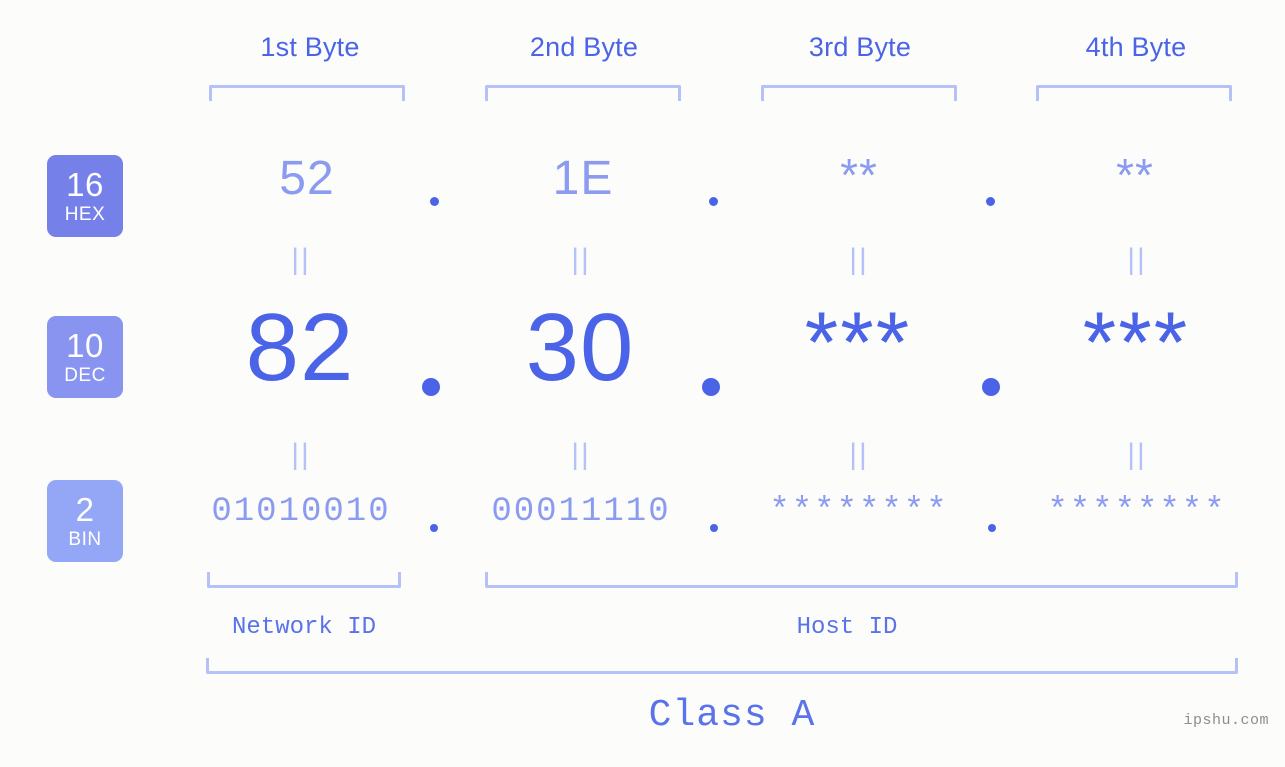 This screenshot has width=1285, height=767. Describe the element at coordinates (85, 375) in the screenshot. I see `base-badge-dec-label: DEC` at that location.